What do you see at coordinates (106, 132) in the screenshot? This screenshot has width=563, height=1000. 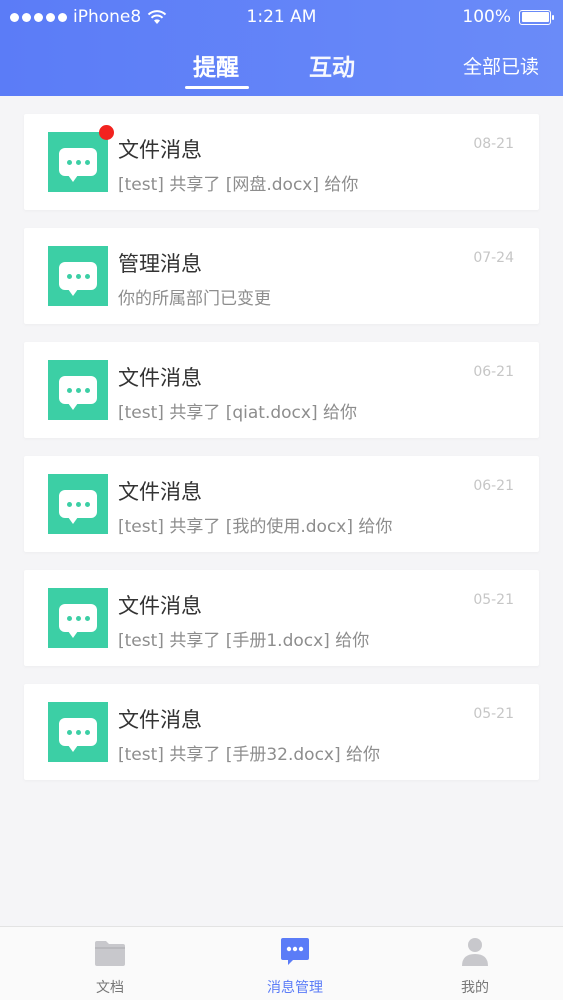 I see `unread-badge` at bounding box center [106, 132].